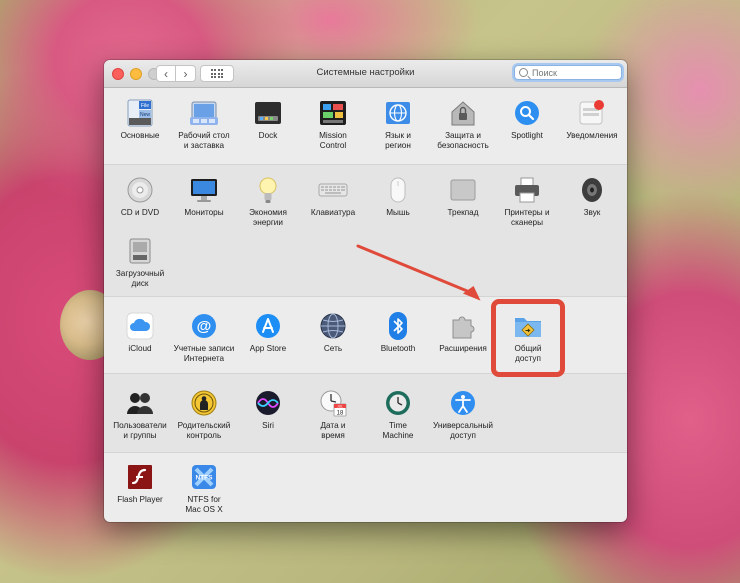  I want to click on general-icon: File New, so click(140, 113).